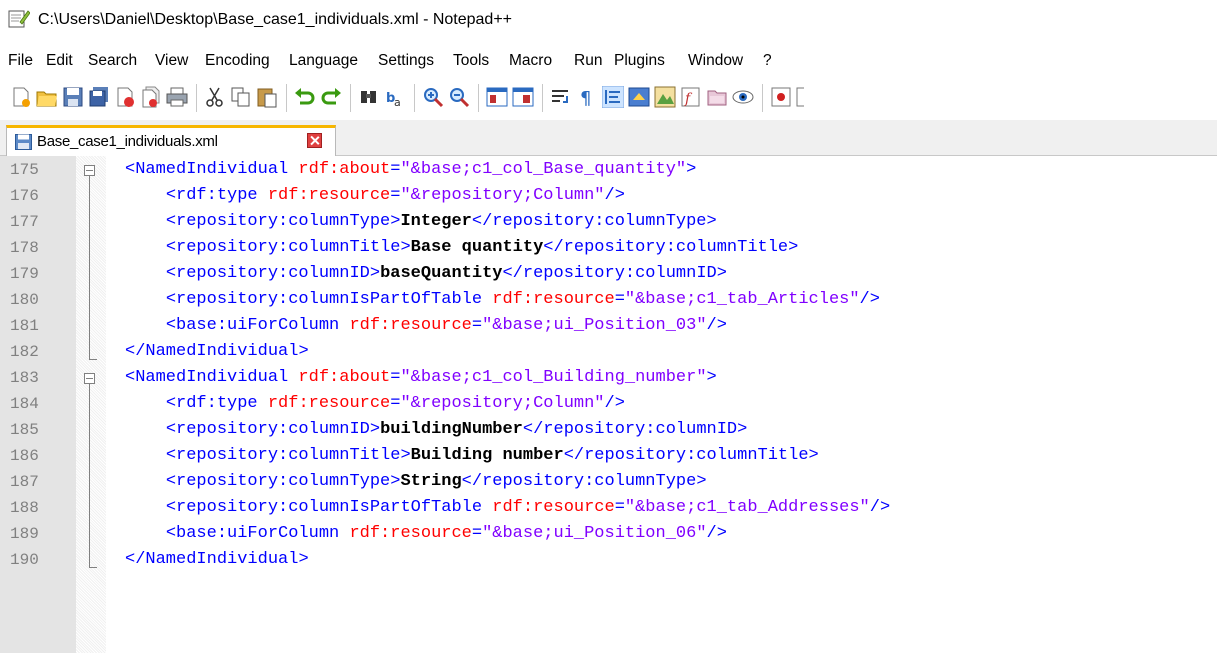  Describe the element at coordinates (23, 142) in the screenshot. I see `saved-file-icon` at that location.